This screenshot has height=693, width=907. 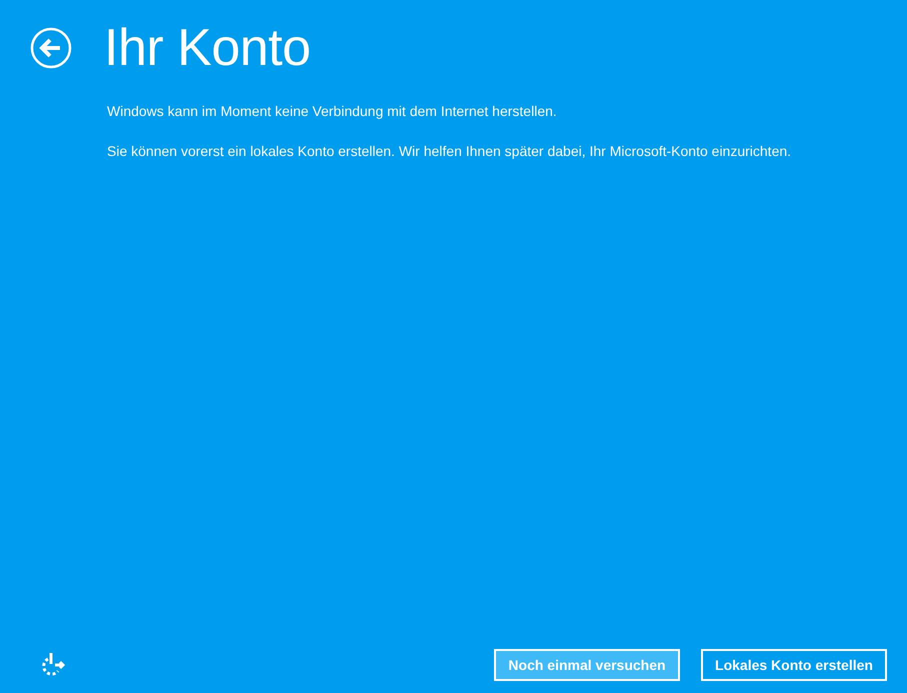 What do you see at coordinates (794, 665) in the screenshot?
I see `action-button: Lokales Konto erstellen` at bounding box center [794, 665].